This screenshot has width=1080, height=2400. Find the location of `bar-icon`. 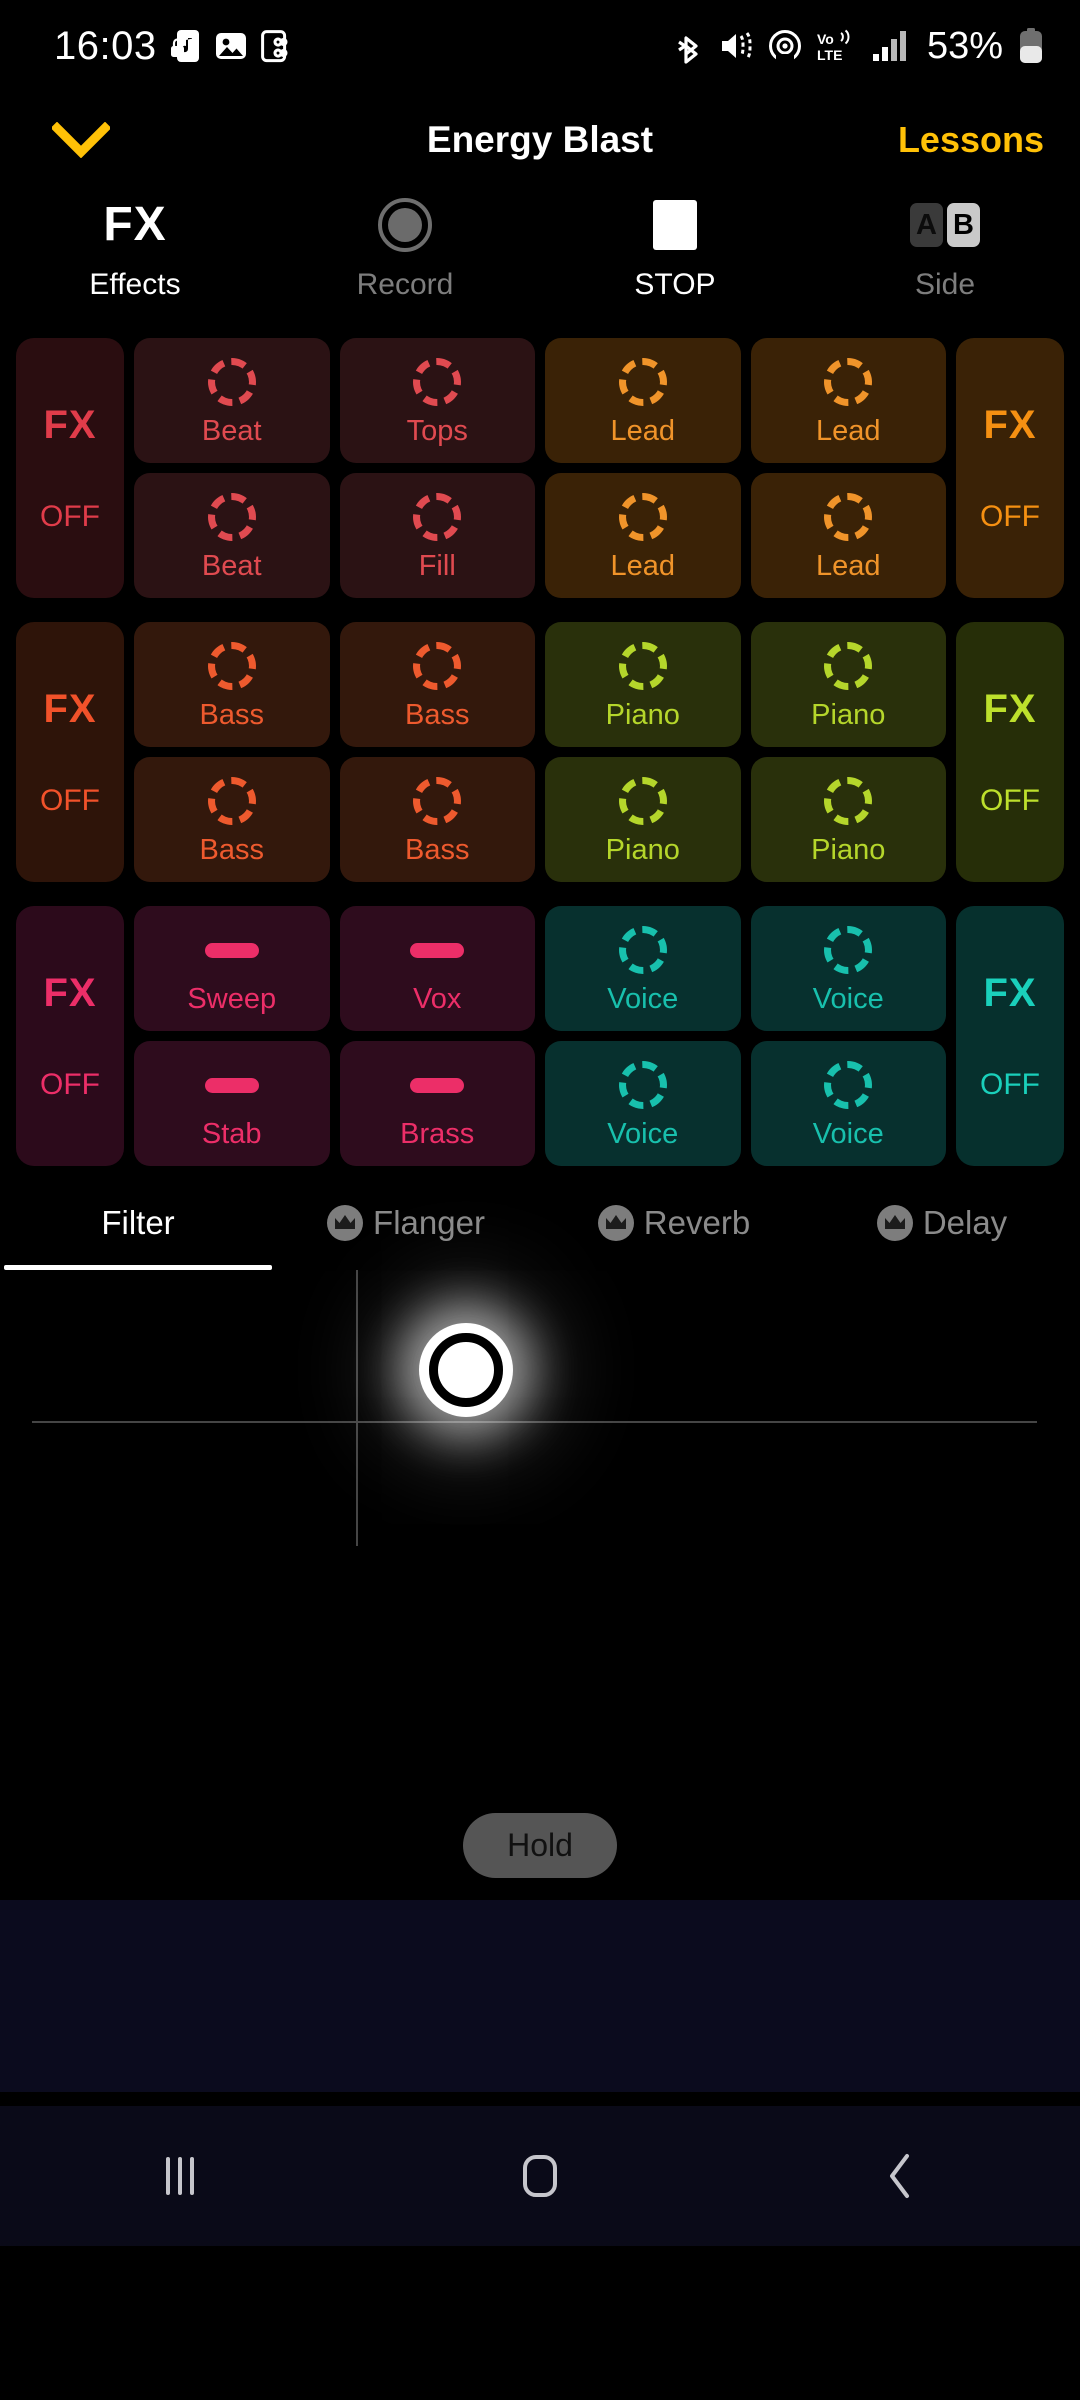

bar-icon is located at coordinates (437, 1085).